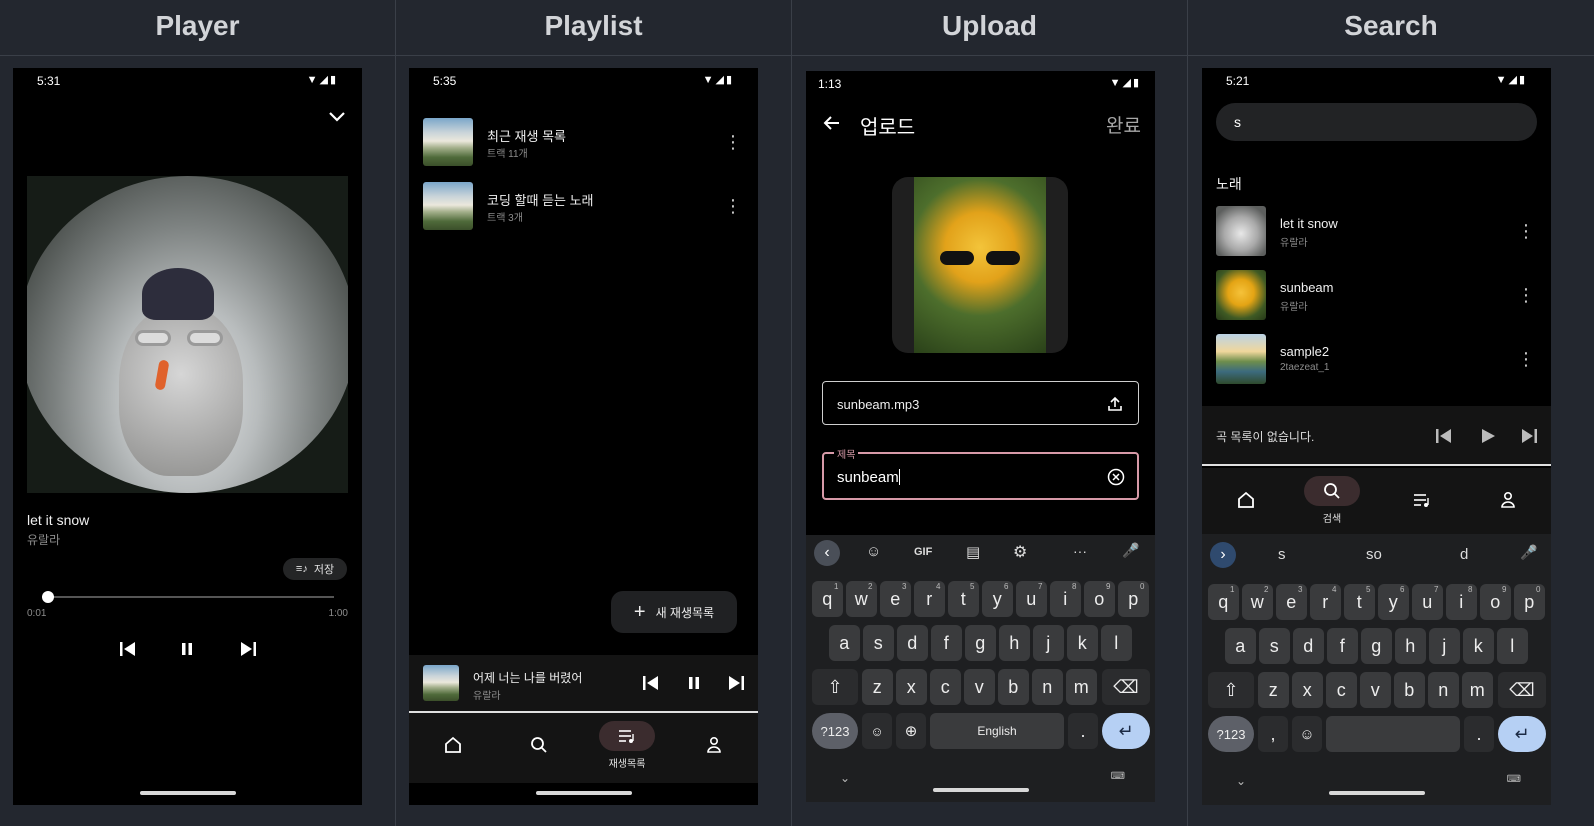 This screenshot has height=826, width=1594. Describe the element at coordinates (1464, 554) in the screenshot. I see `suggestion-item: d` at that location.